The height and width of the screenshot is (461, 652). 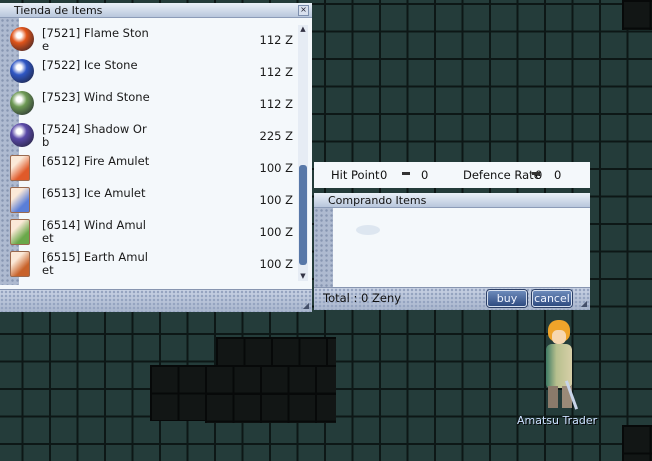 I want to click on shop-window-title: Tienda de Items, so click(x=156, y=10).